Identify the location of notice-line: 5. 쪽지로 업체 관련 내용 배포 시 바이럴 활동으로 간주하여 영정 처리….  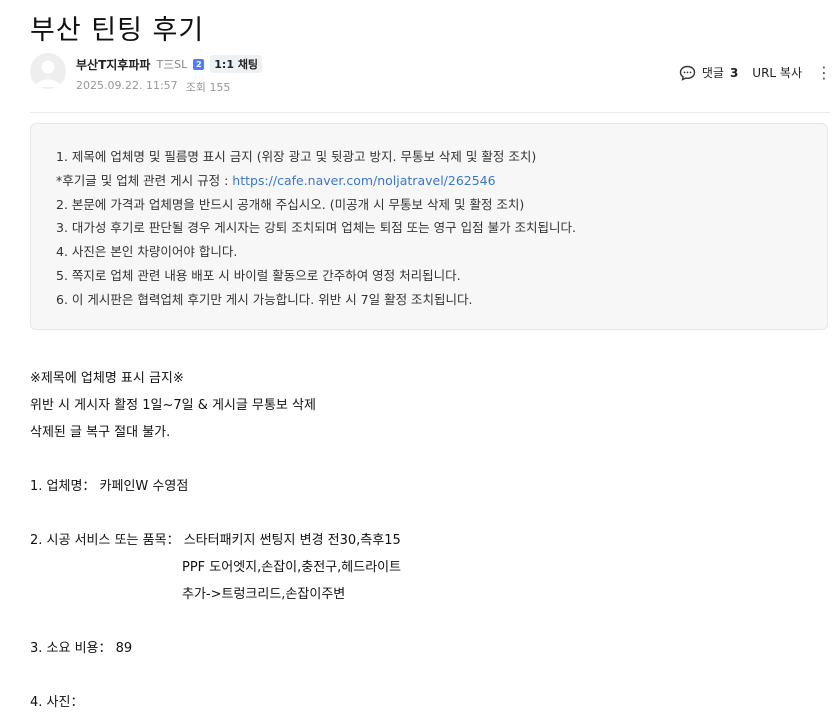
(258, 275).